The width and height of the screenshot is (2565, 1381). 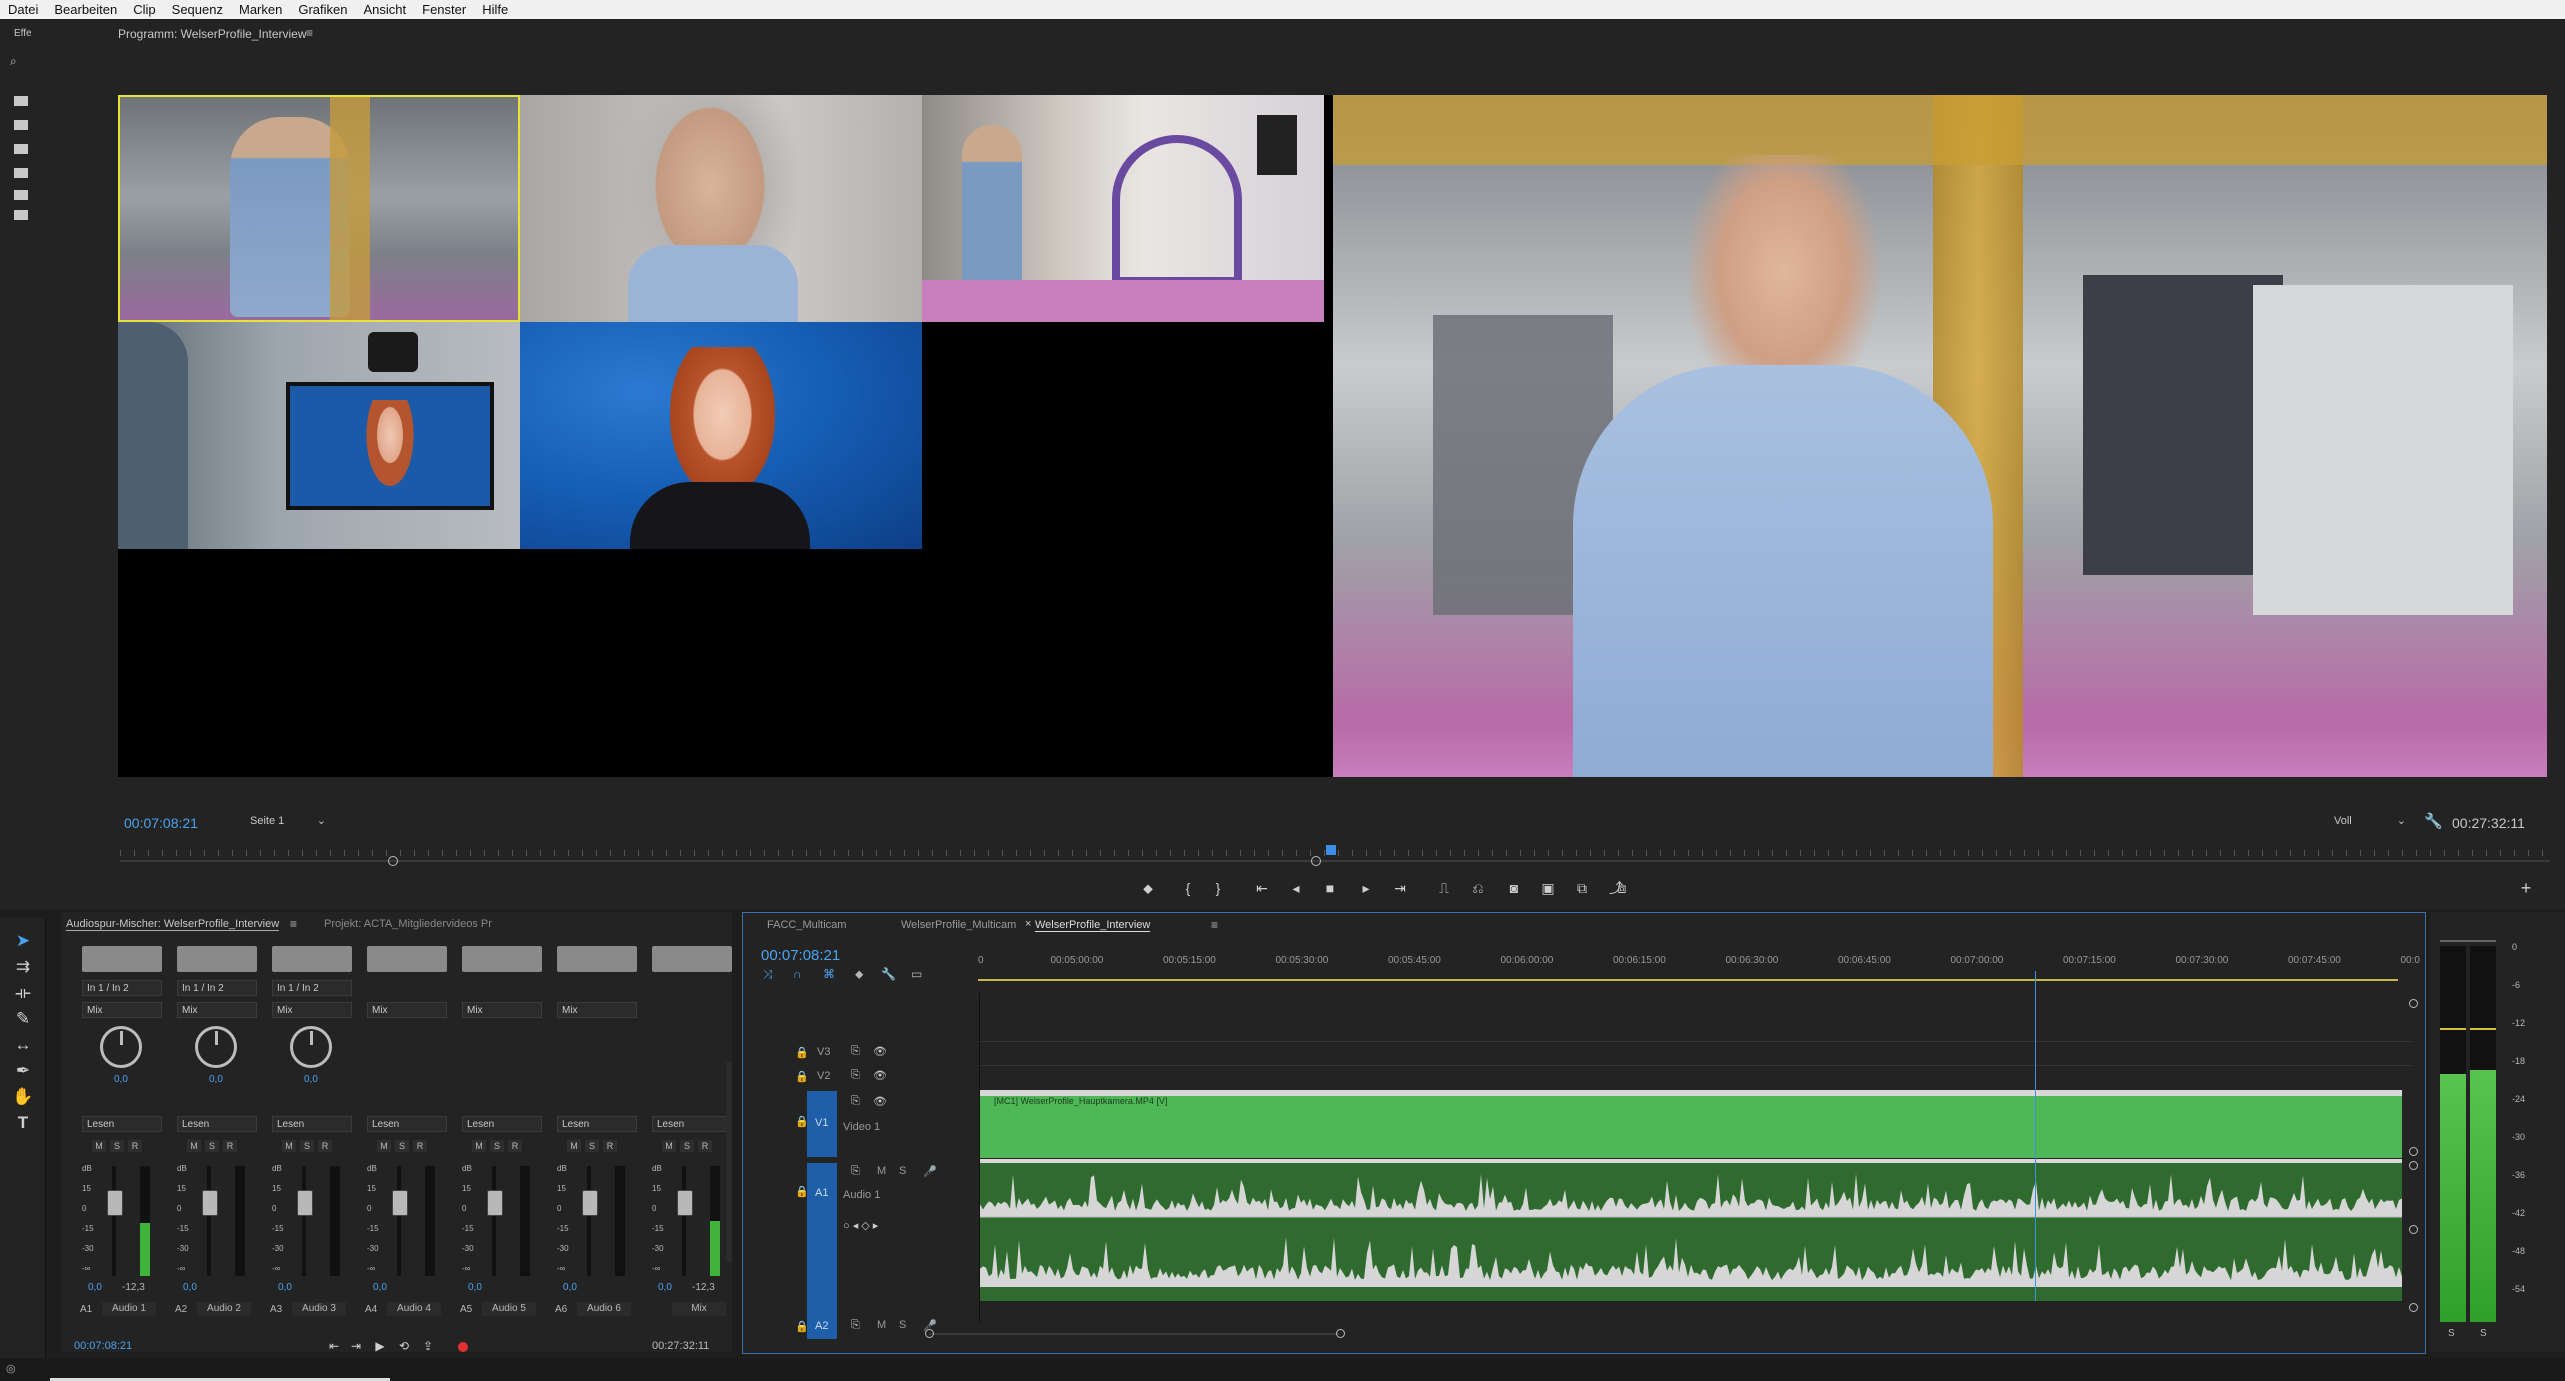 What do you see at coordinates (1218, 888) in the screenshot?
I see `mark-out-button: }` at bounding box center [1218, 888].